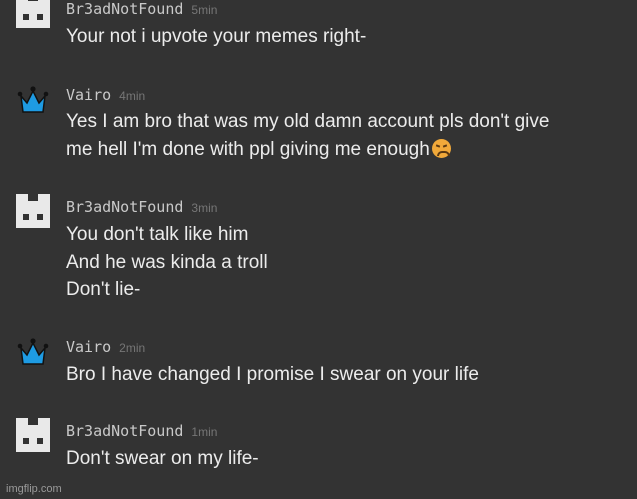 Image resolution: width=637 pixels, height=499 pixels. Describe the element at coordinates (204, 432) in the screenshot. I see `timestamp: 1min` at that location.